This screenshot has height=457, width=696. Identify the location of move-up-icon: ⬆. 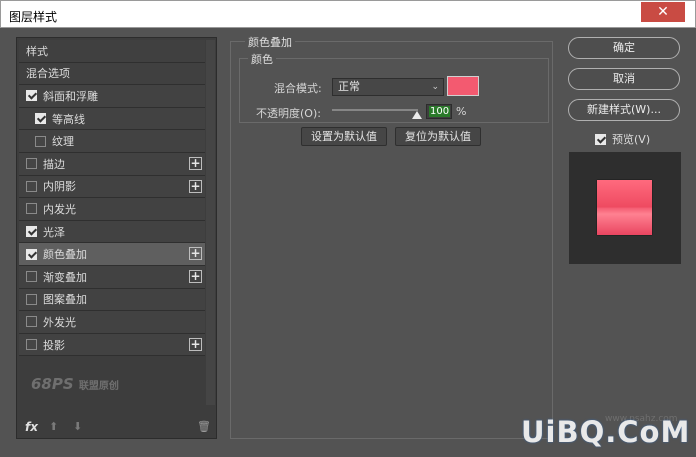
(53, 426).